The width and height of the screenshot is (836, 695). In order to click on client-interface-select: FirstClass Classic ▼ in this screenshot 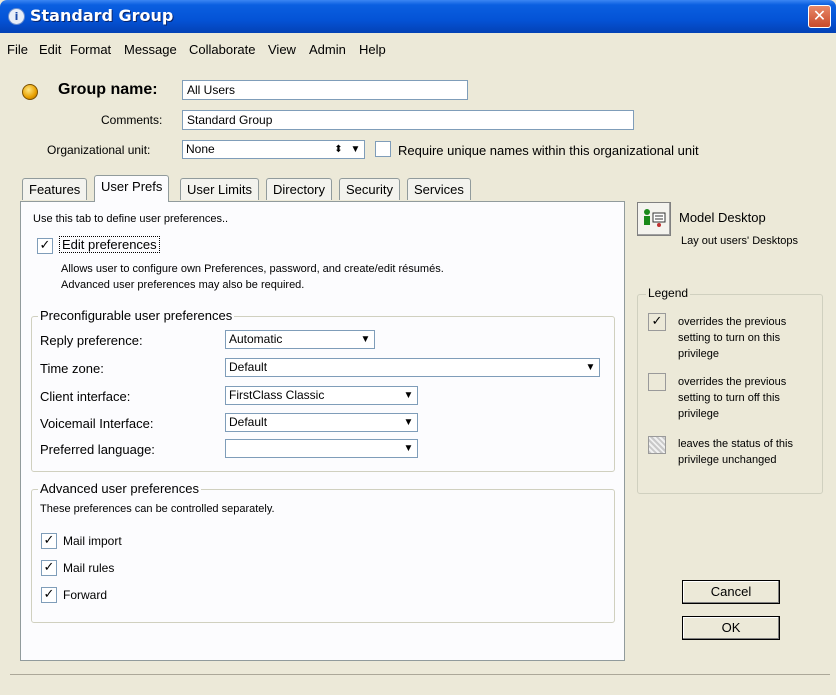, I will do `click(321, 395)`.